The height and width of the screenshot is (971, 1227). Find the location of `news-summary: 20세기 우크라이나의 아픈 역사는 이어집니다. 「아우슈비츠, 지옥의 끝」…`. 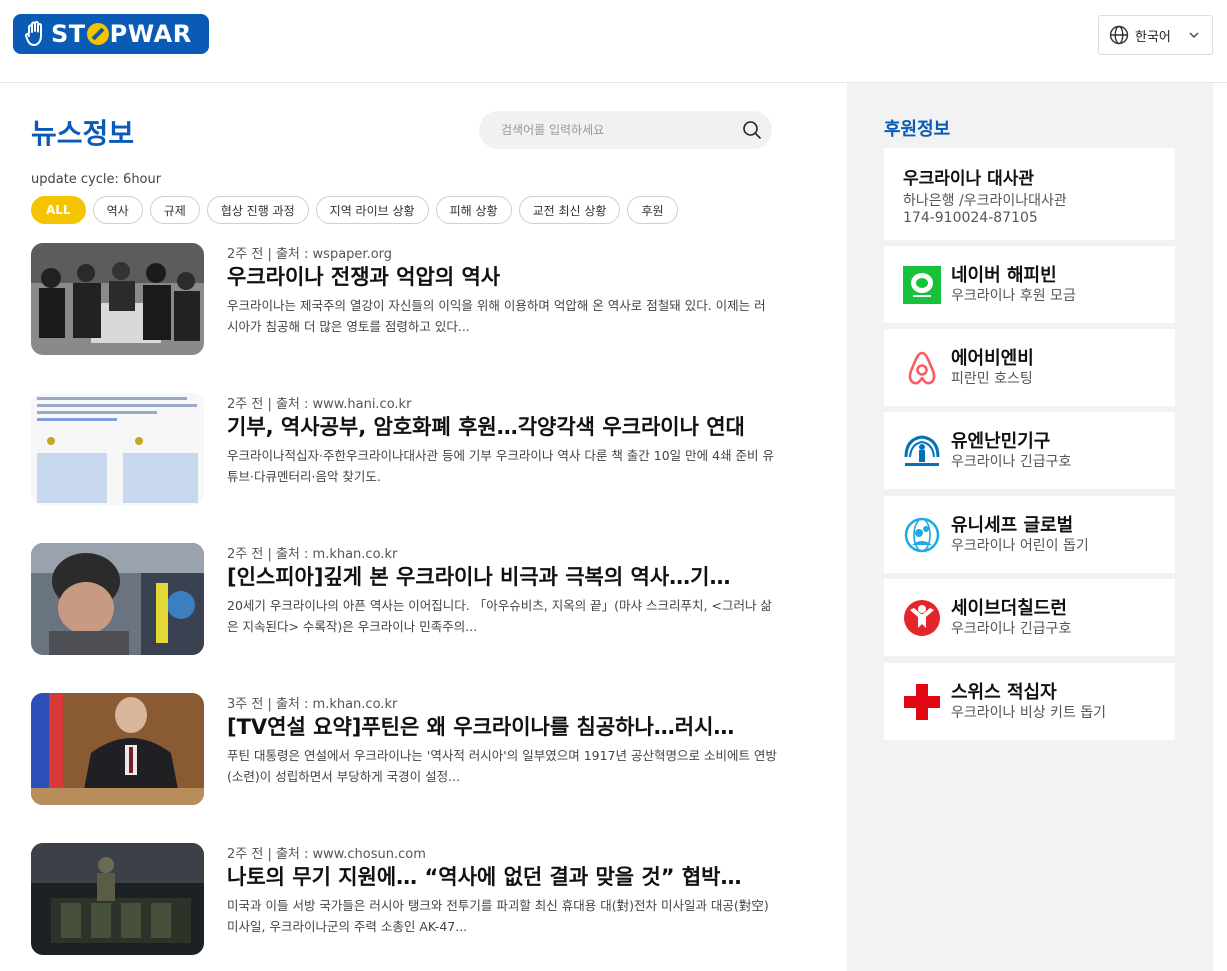

news-summary: 20세기 우크라이나의 아픈 역사는 이어집니다. 「아우슈비츠, 지옥의 끝」… is located at coordinates (499, 616).